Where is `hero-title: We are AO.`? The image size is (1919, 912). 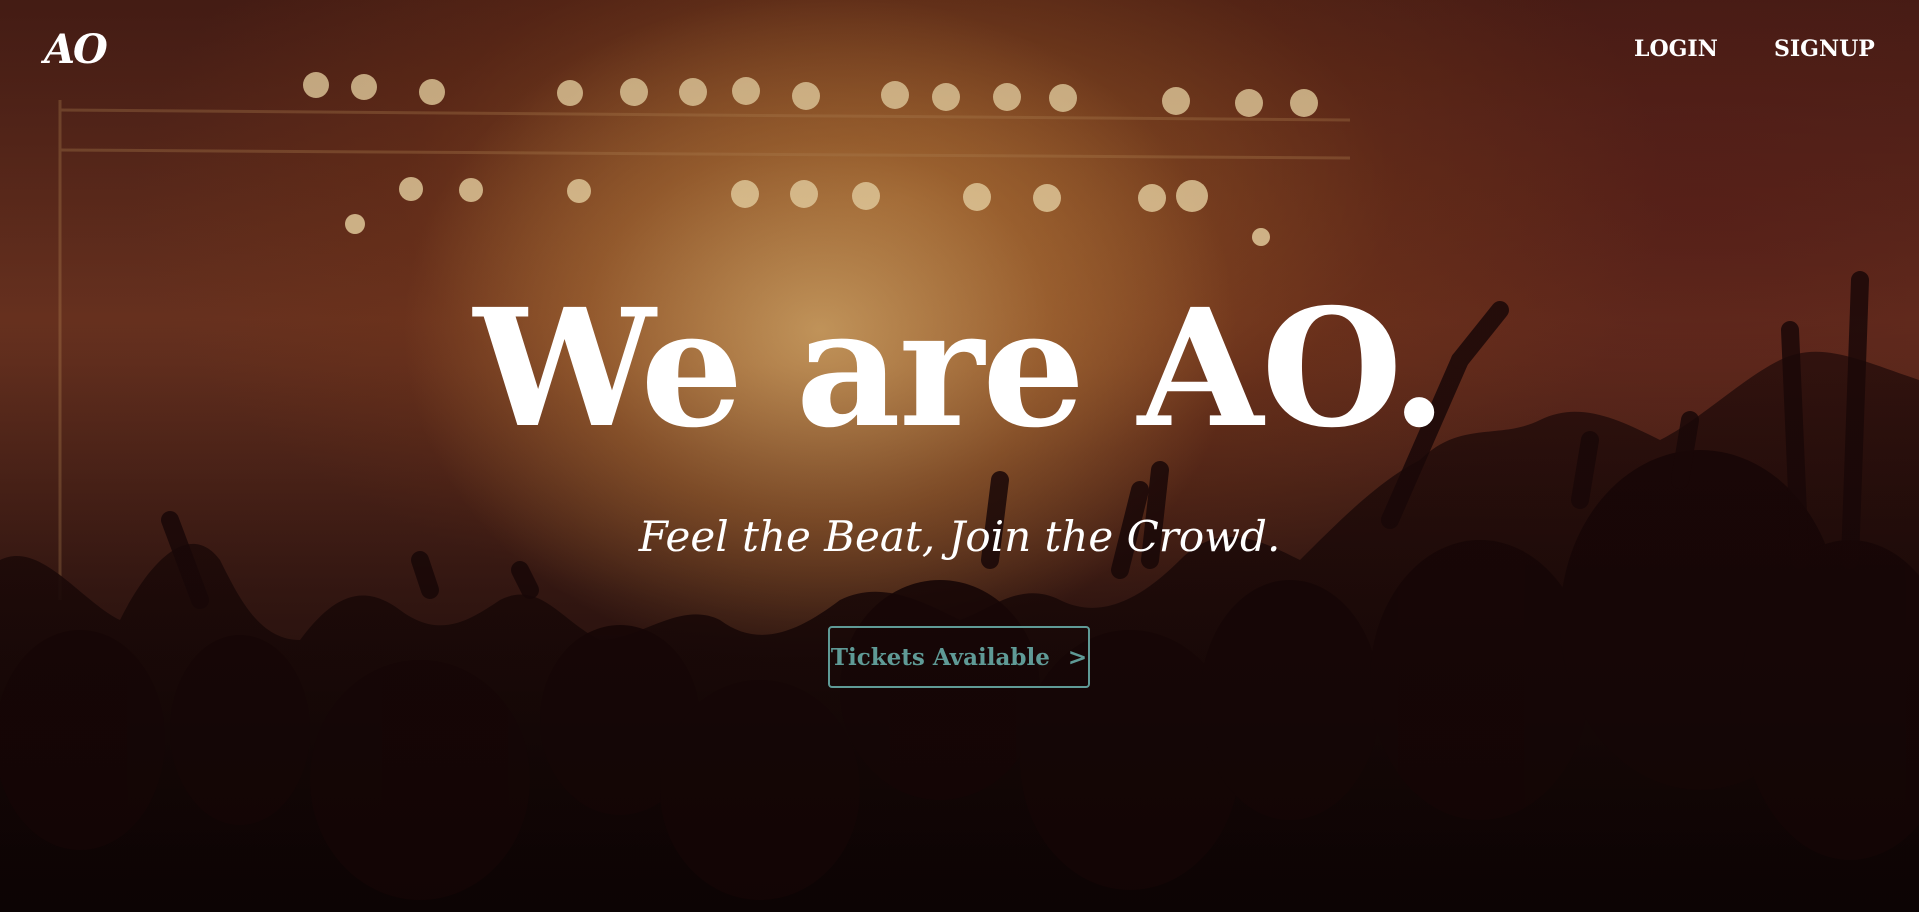 hero-title: We are AO. is located at coordinates (960, 369).